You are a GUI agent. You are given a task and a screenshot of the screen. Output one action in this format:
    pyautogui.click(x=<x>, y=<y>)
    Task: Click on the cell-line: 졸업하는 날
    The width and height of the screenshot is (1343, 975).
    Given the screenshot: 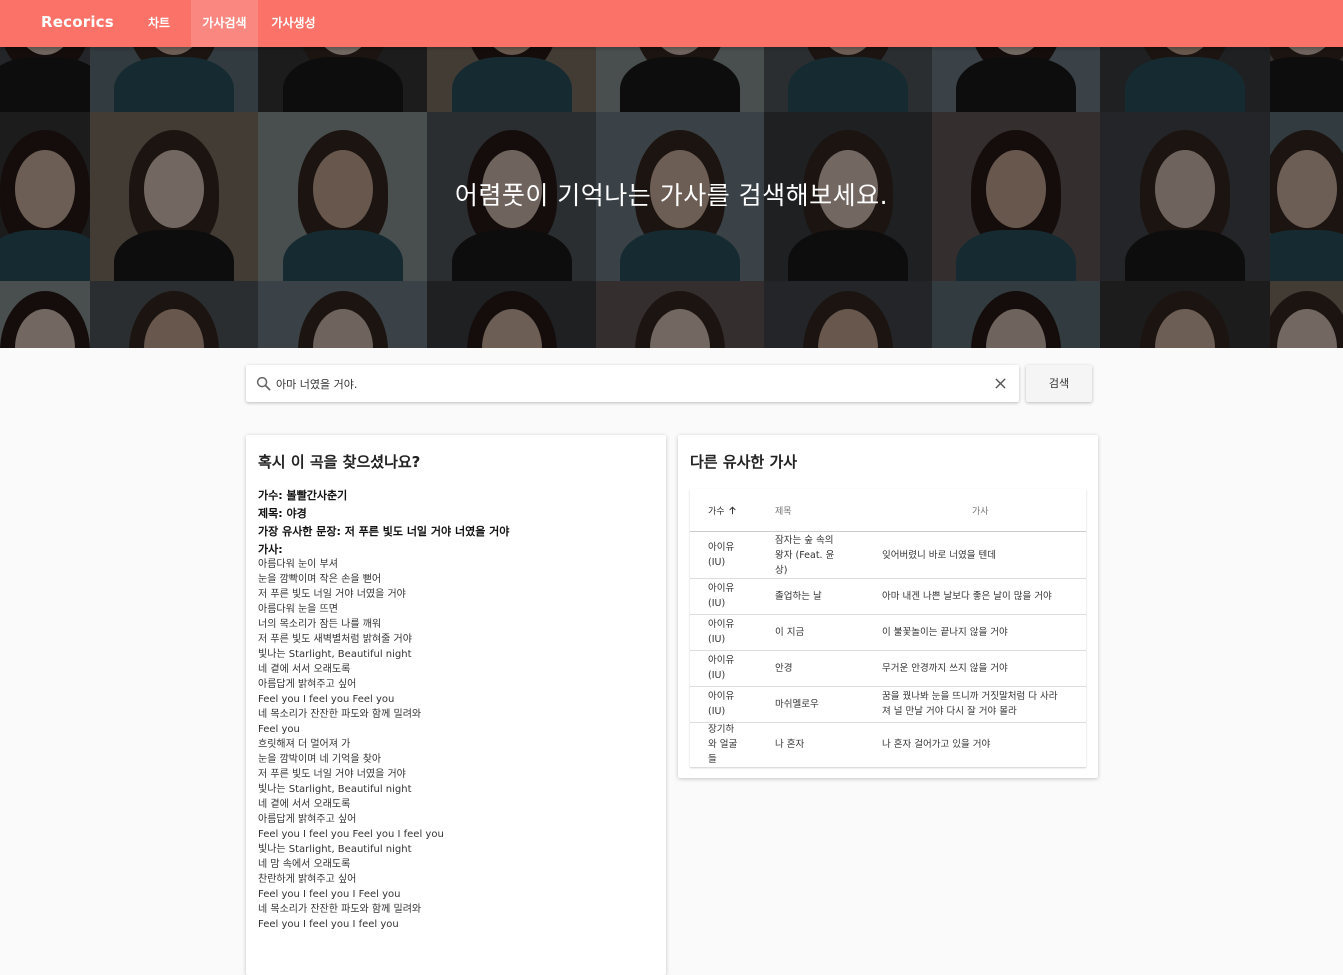 What is the action you would take?
    pyautogui.click(x=798, y=596)
    